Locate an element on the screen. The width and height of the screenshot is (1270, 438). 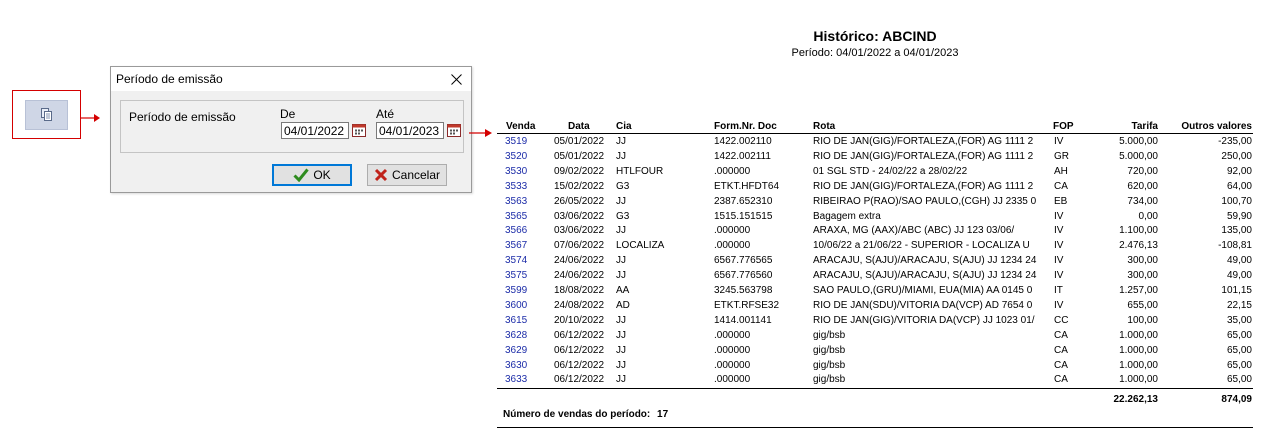
sale-date: 07/06/2022 is located at coordinates (579, 246).